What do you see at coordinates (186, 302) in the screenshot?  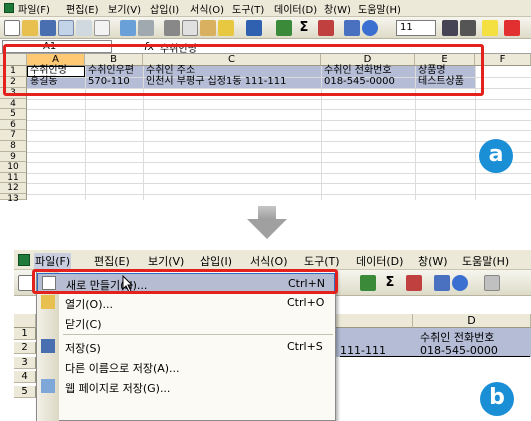 I see `menu-item-open: 열기(O)... Ctrl+O` at bounding box center [186, 302].